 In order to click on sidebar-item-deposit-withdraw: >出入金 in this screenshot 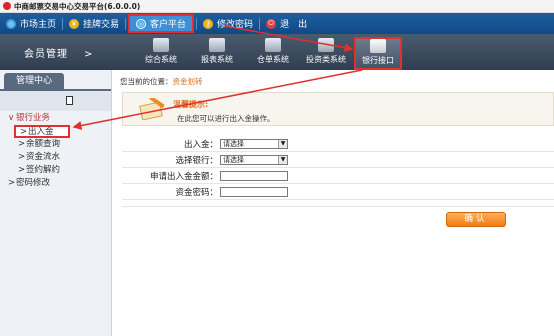, I will do `click(42, 131)`.